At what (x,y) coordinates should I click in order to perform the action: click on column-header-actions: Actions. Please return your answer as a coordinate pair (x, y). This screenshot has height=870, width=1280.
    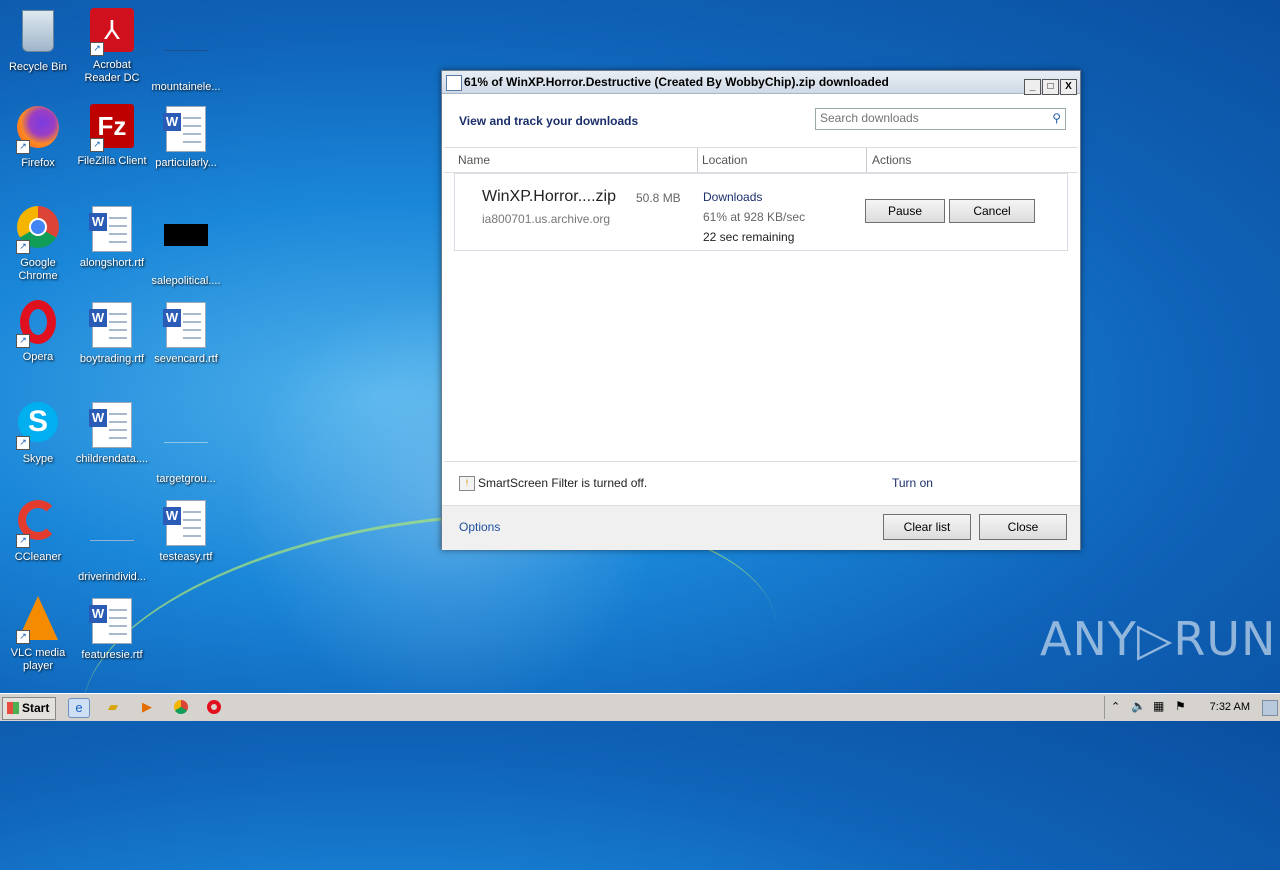
    Looking at the image, I should click on (892, 160).